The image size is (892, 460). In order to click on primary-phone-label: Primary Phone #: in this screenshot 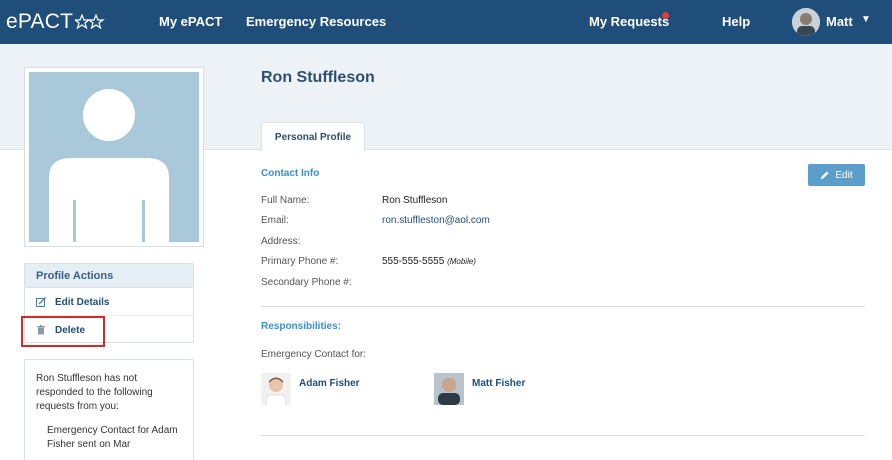, I will do `click(300, 261)`.